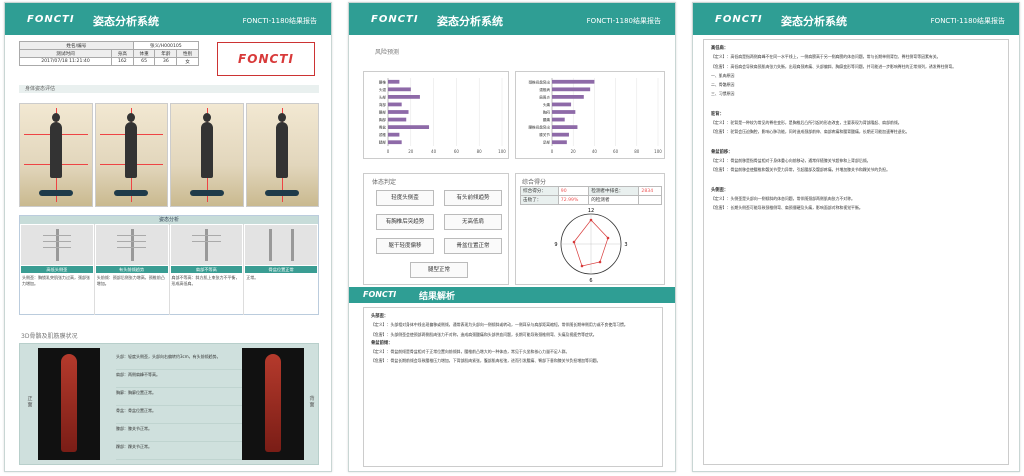 This screenshot has height=476, width=1024. Describe the element at coordinates (787, 208) in the screenshot. I see `text-para: 【危害】：长期头侧歪可能导致颈椎侧弯、肩颈僵硬及头痛，影响面部对称和视觉平衡。` at that location.